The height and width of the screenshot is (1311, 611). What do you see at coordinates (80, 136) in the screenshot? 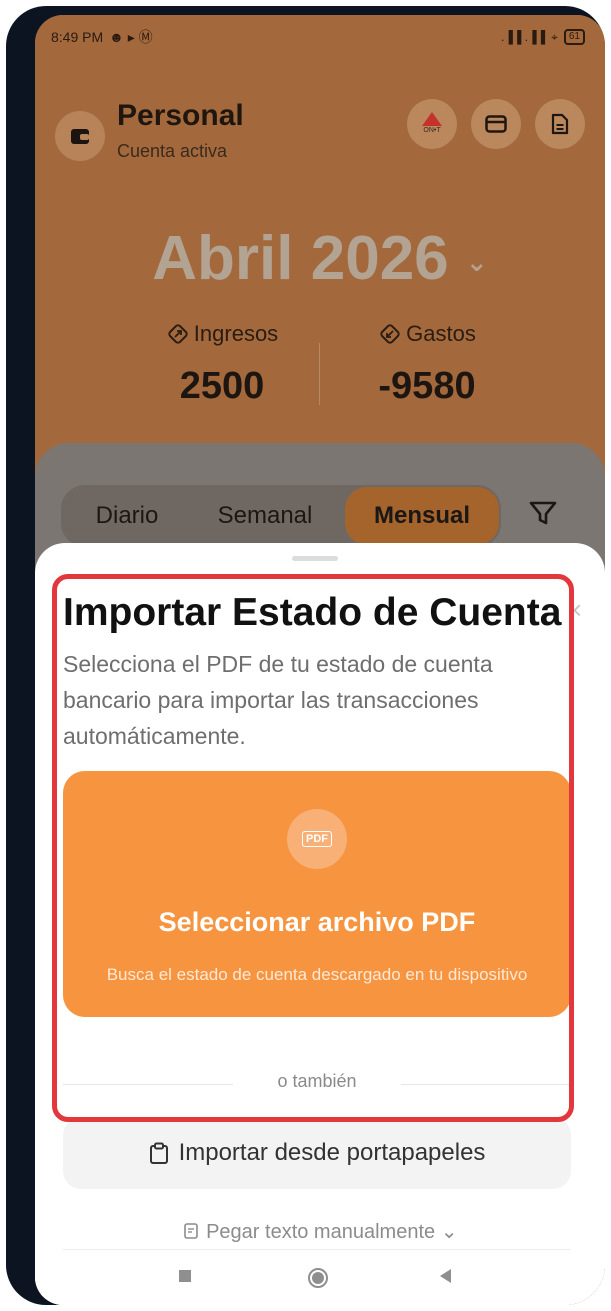
I see `wallet-icon` at bounding box center [80, 136].